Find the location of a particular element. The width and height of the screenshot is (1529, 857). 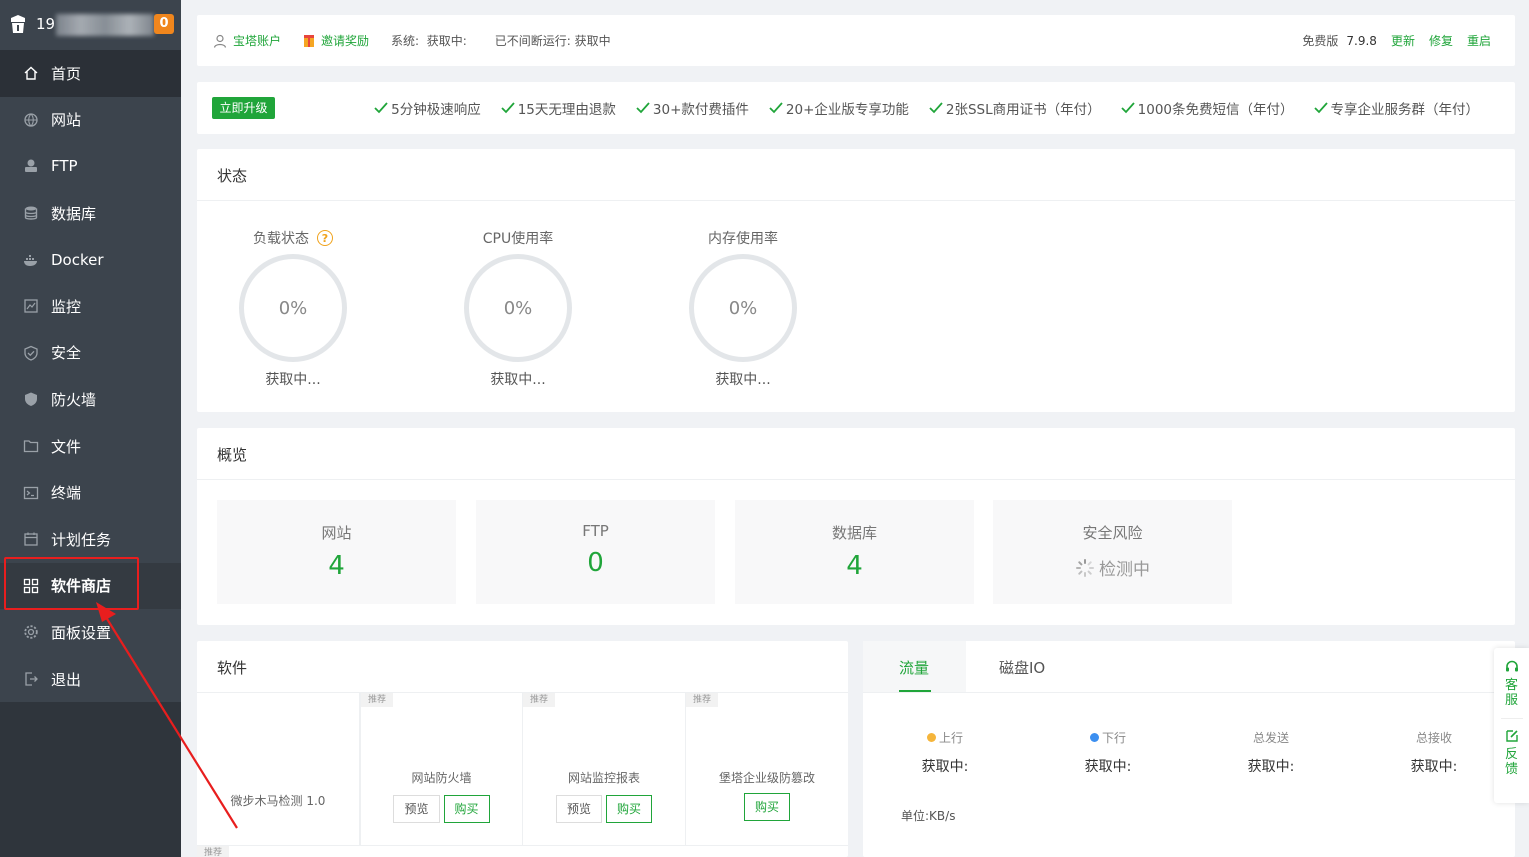

bt-logo-icon is located at coordinates (18, 24).